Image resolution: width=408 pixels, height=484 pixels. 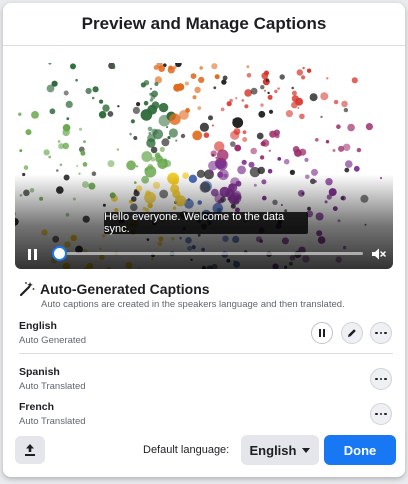 What do you see at coordinates (204, 24) in the screenshot?
I see `dialog-header: Preview and Manage Captions` at bounding box center [204, 24].